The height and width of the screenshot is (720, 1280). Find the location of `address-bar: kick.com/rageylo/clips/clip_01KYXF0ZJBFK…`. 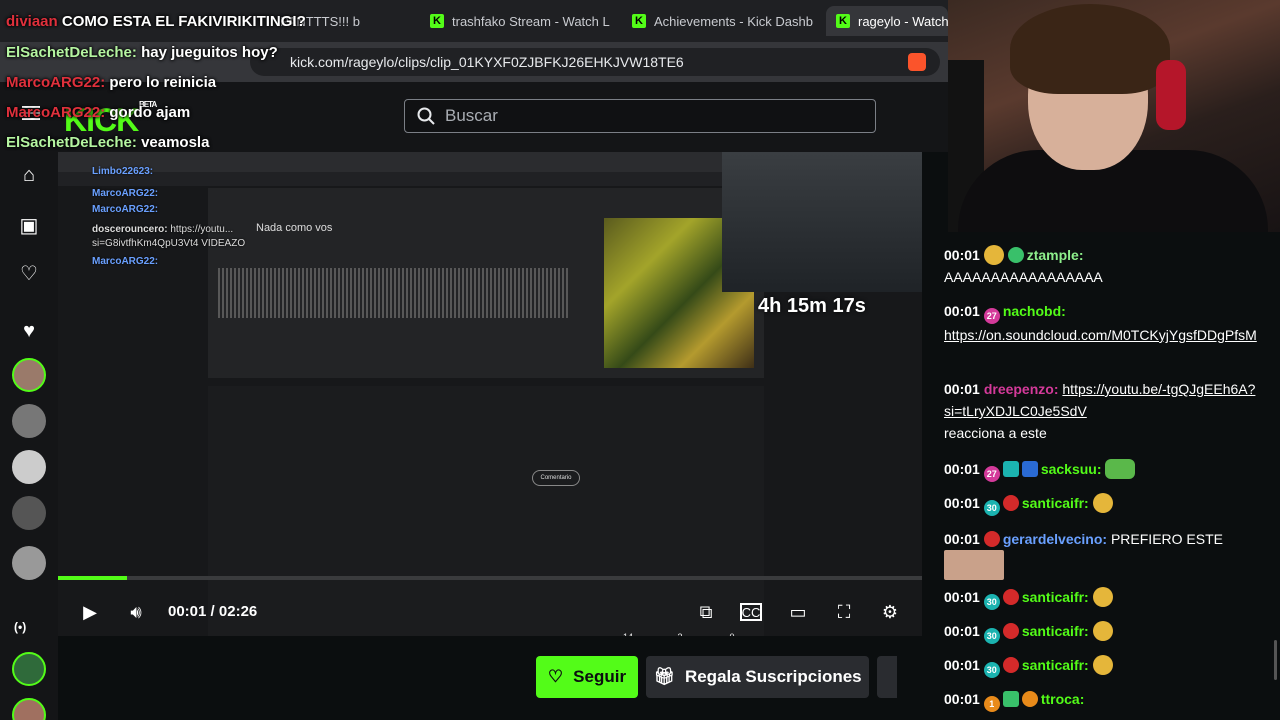

address-bar: kick.com/rageylo/clips/clip_01KYXF0ZJBFK… is located at coordinates (595, 62).